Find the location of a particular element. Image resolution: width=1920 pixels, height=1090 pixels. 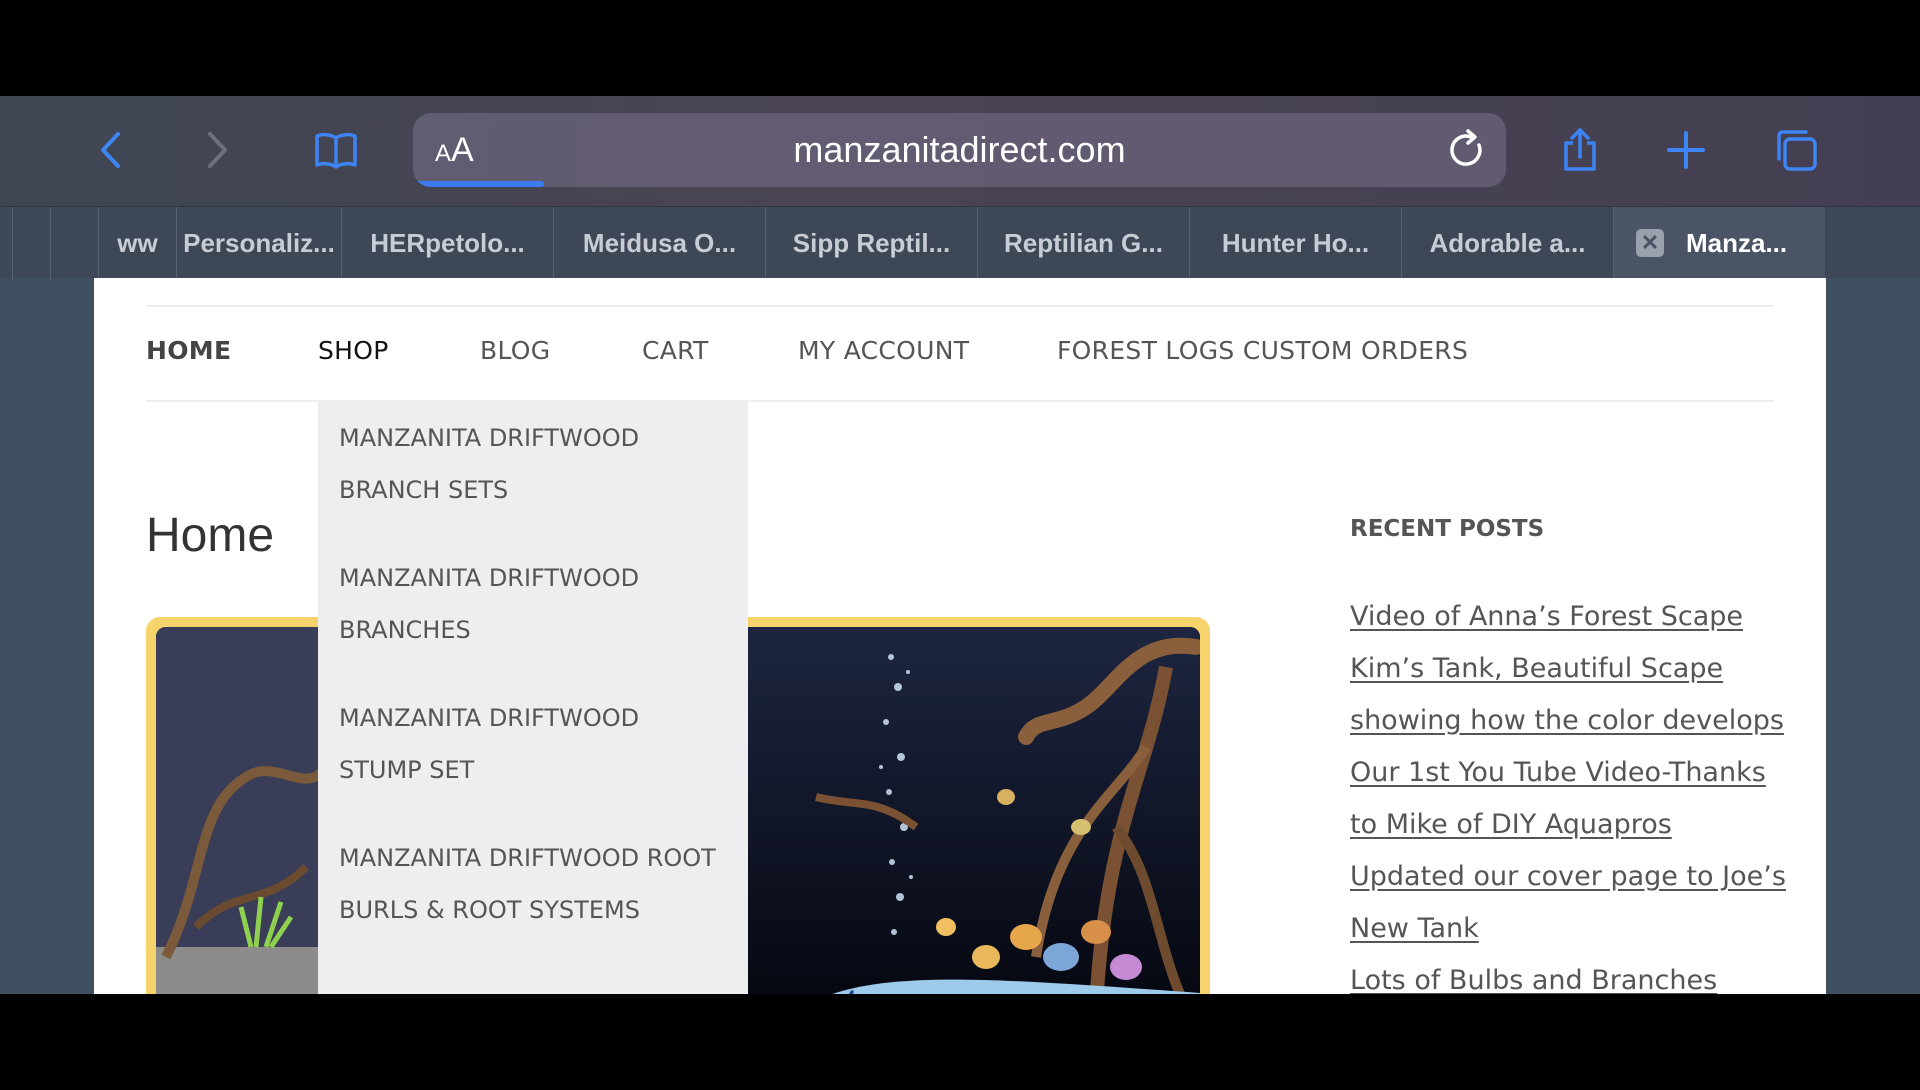

browser-toolbar: AA manzanitadirect.com is located at coordinates (960, 151).